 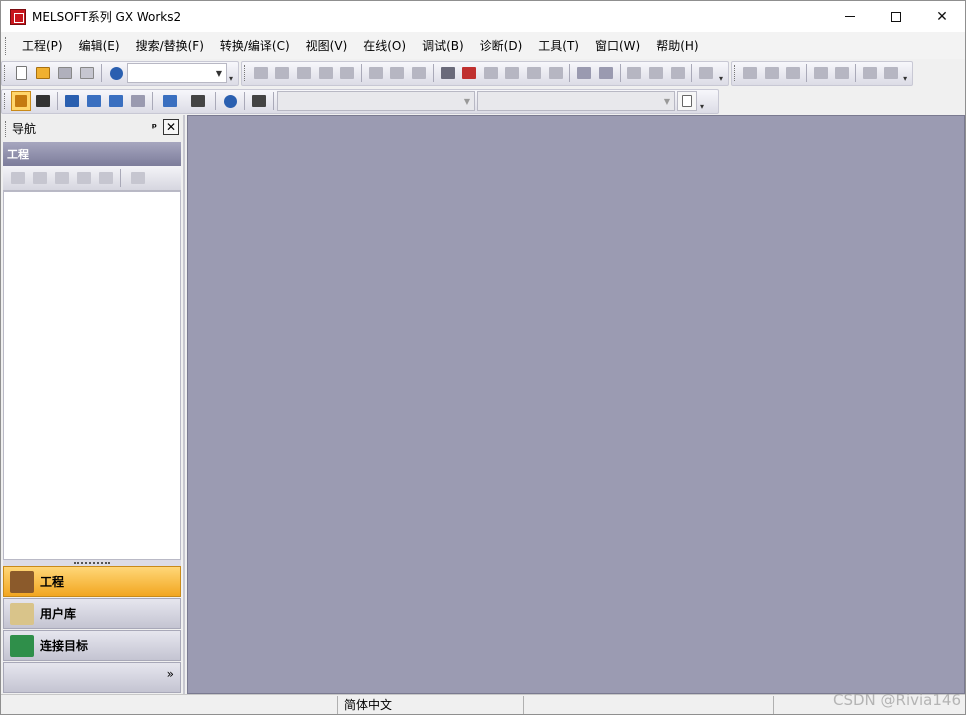 I want to click on pane-grip, so click(x=6, y=128).